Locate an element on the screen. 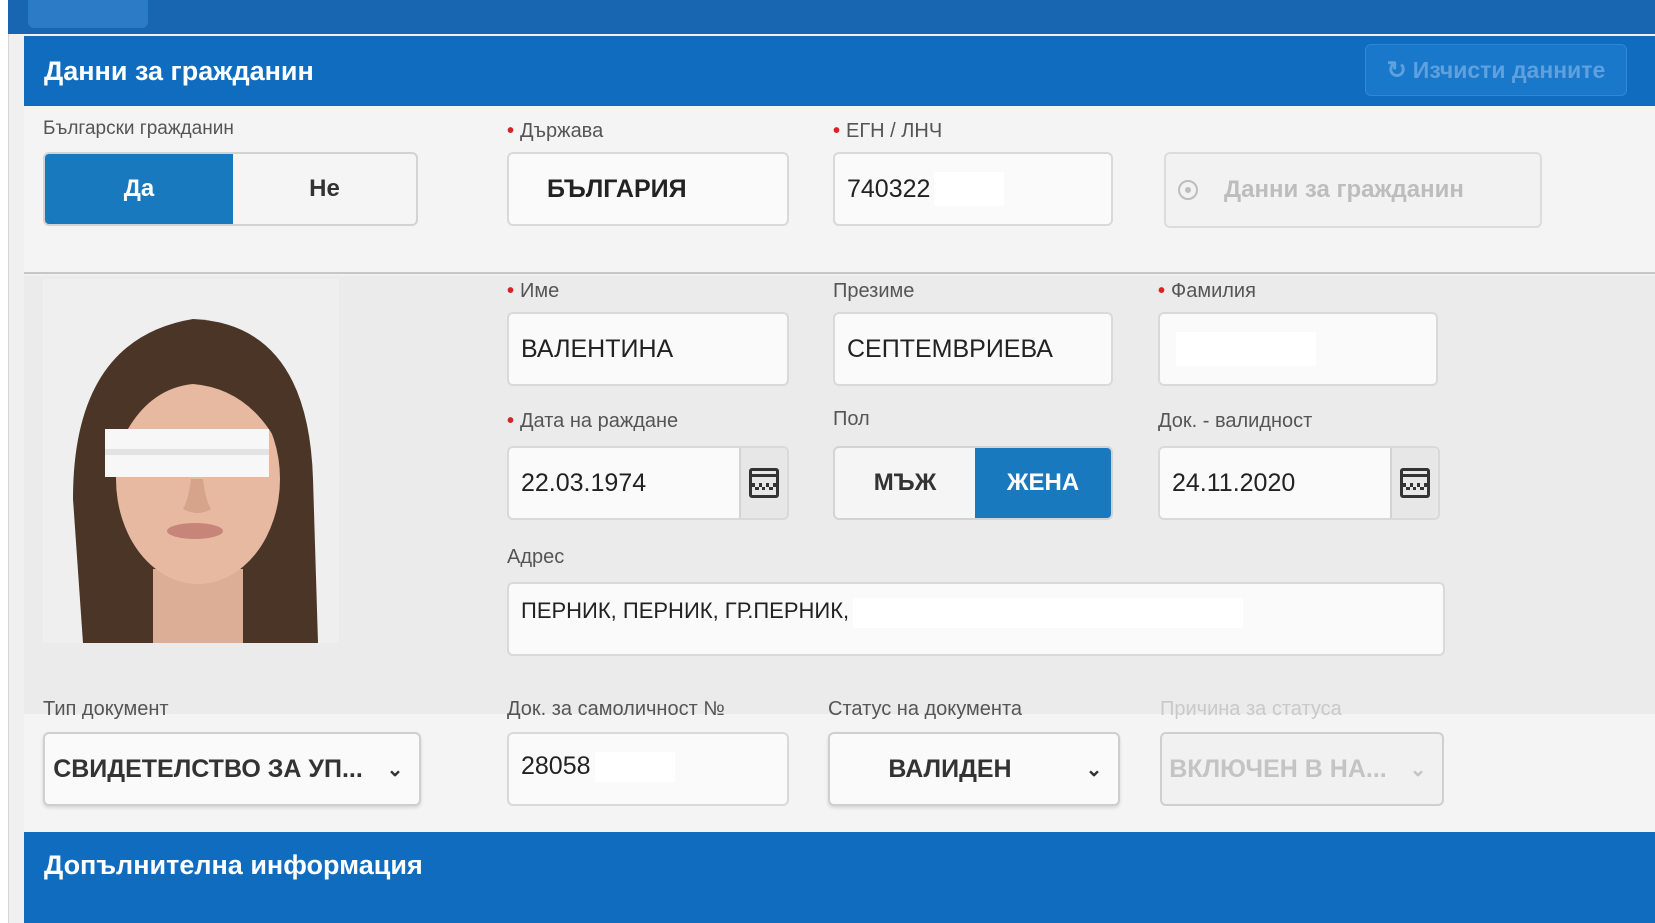 This screenshot has width=1655, height=923. document-number-field: 28058 is located at coordinates (648, 769).